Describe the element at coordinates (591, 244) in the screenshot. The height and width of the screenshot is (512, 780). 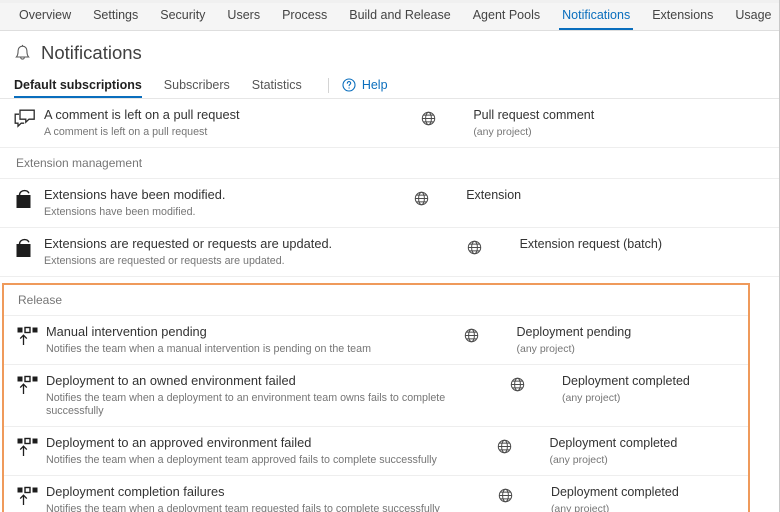
I see `row-event-title: Extension request (batch)` at that location.